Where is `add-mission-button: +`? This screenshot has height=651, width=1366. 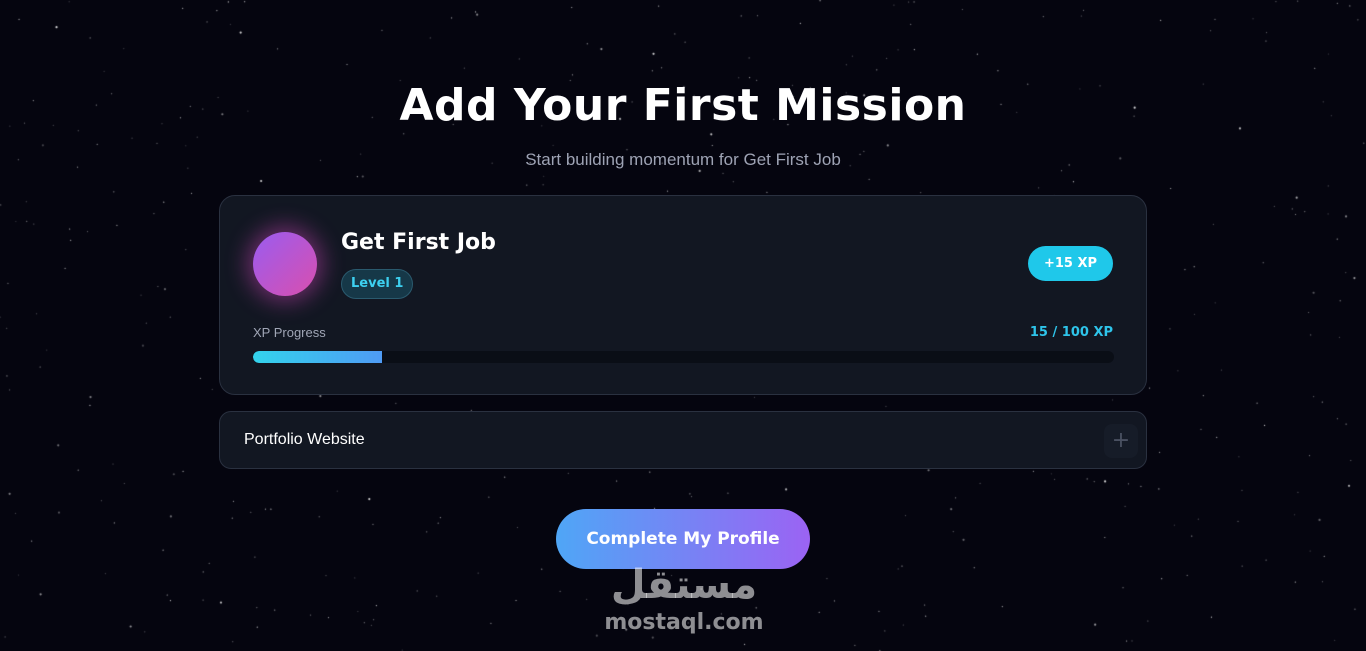
add-mission-button: + is located at coordinates (1121, 441).